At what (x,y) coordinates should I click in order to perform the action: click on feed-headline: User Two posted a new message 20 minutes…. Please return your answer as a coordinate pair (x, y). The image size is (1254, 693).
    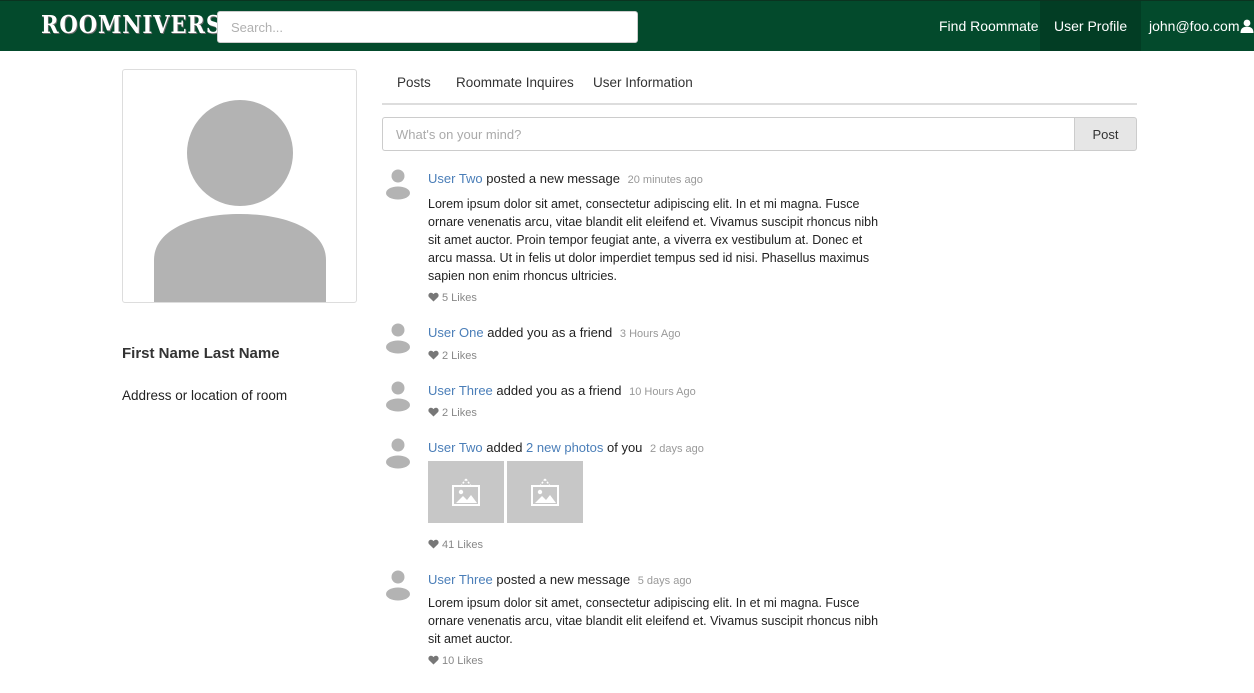
    Looking at the image, I should click on (565, 178).